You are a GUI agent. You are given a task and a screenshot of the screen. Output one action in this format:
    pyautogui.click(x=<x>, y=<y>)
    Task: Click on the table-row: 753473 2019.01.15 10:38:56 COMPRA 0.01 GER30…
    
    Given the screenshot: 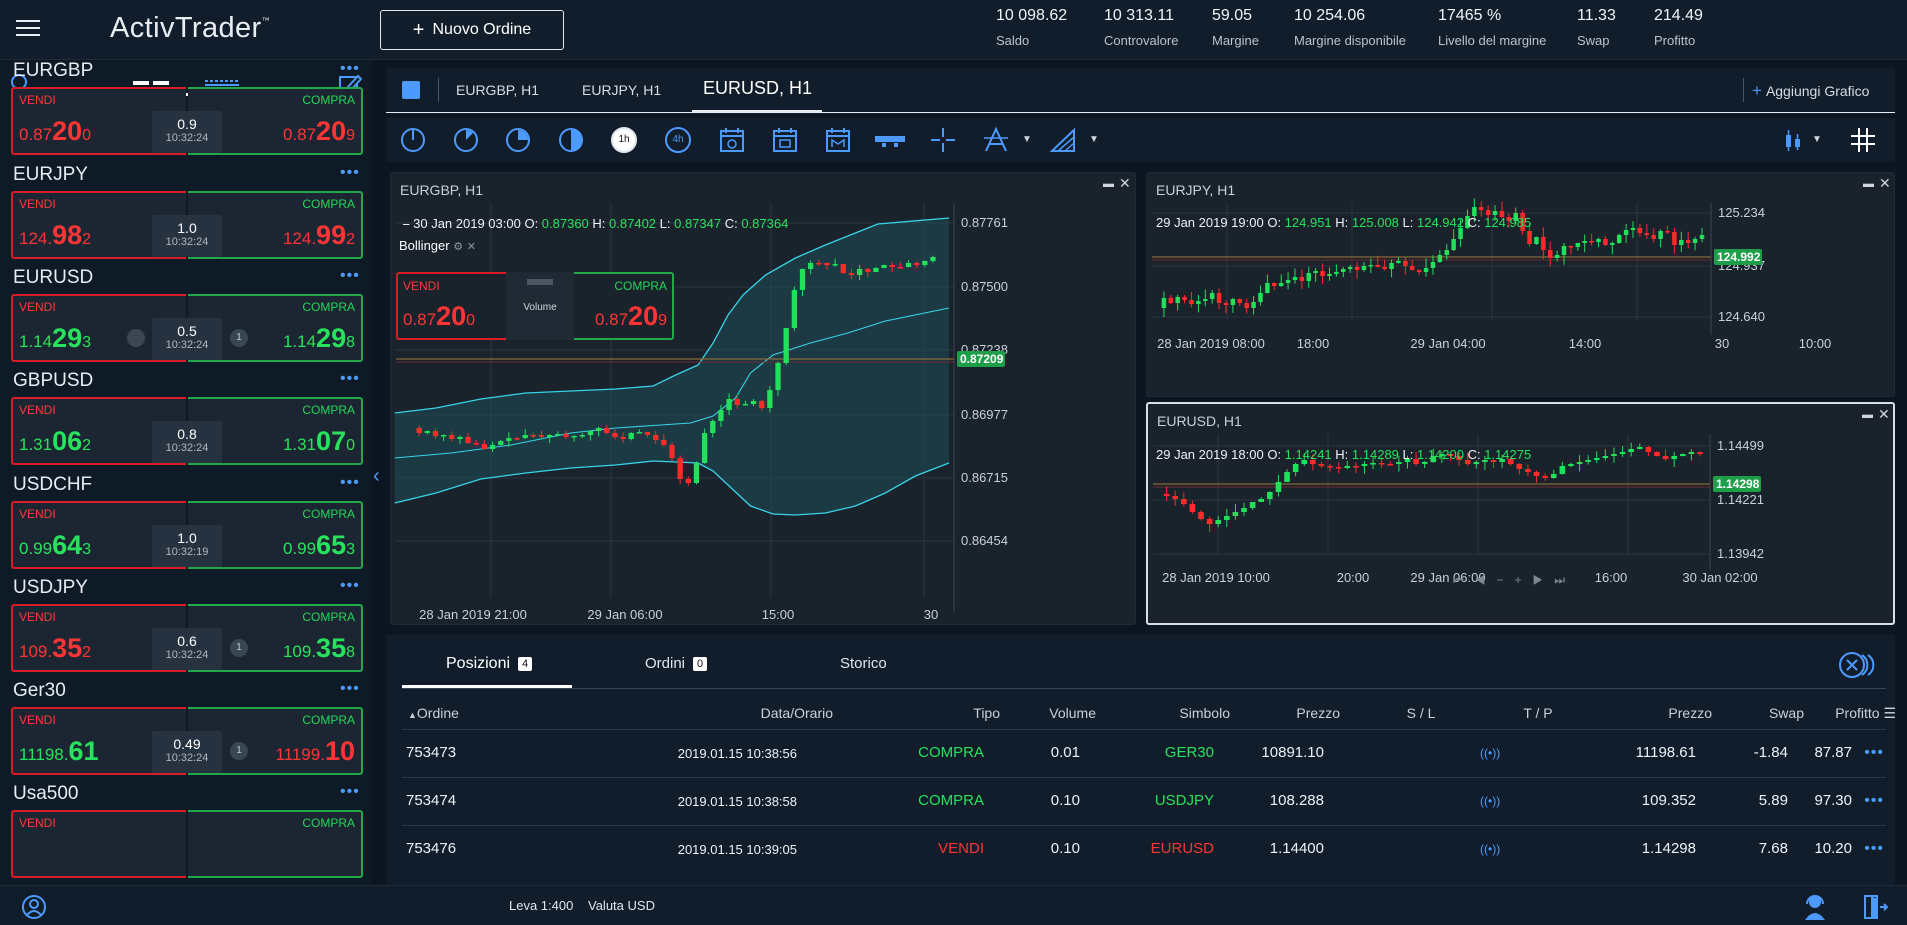 What is the action you would take?
    pyautogui.click(x=1144, y=753)
    